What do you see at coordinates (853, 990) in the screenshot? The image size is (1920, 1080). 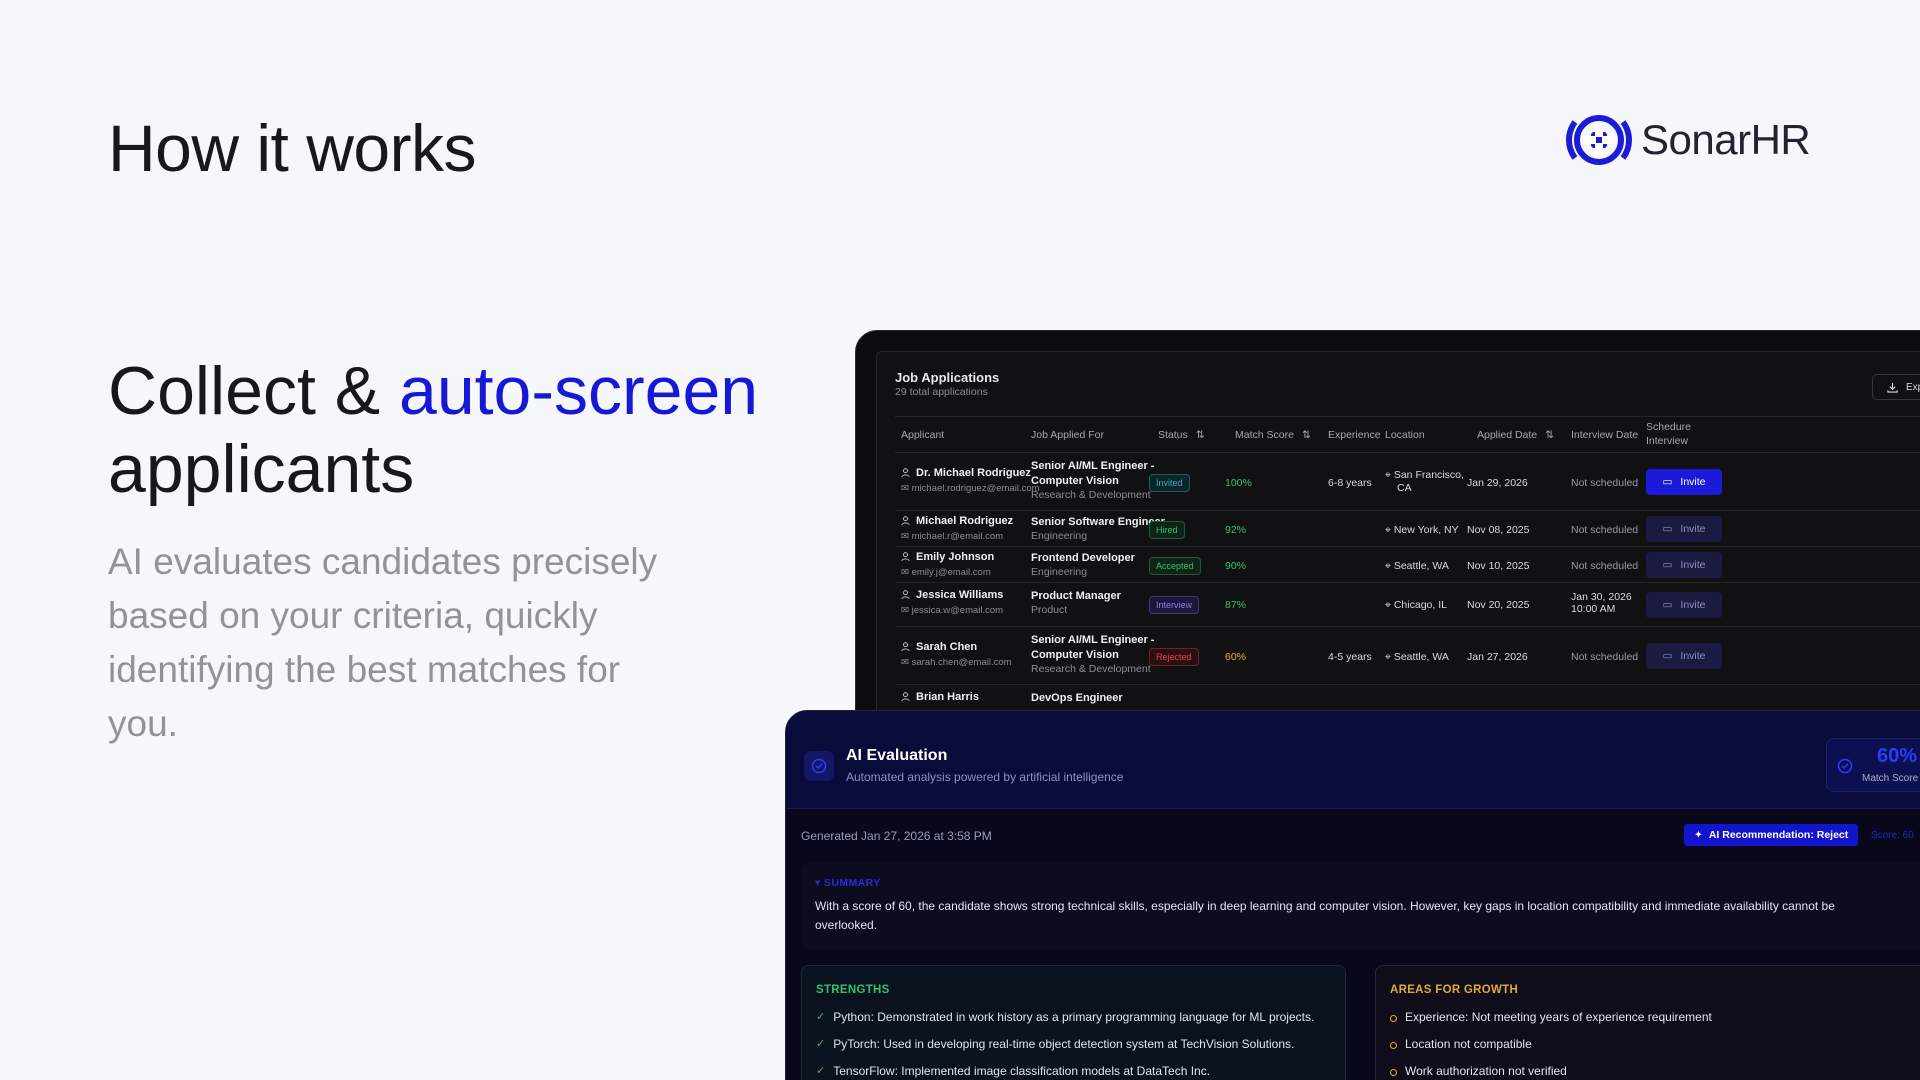 I see `strengths-title: STRENGTHS` at bounding box center [853, 990].